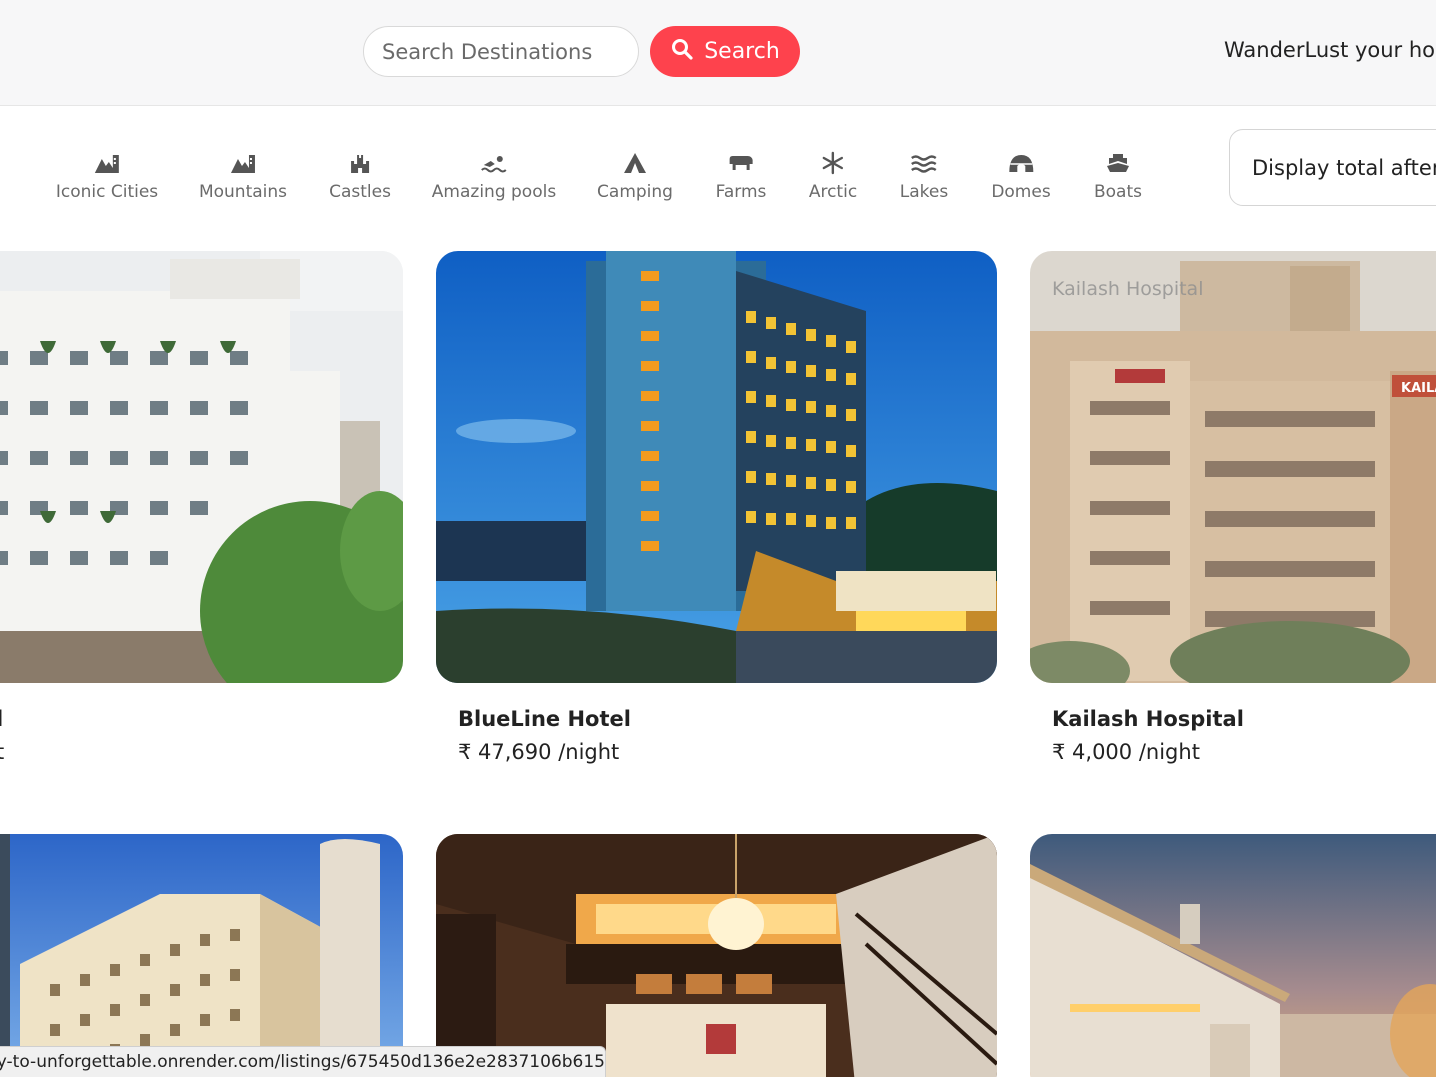  I want to click on listing-image: KAILA Kailash Hospital, so click(1233, 467).